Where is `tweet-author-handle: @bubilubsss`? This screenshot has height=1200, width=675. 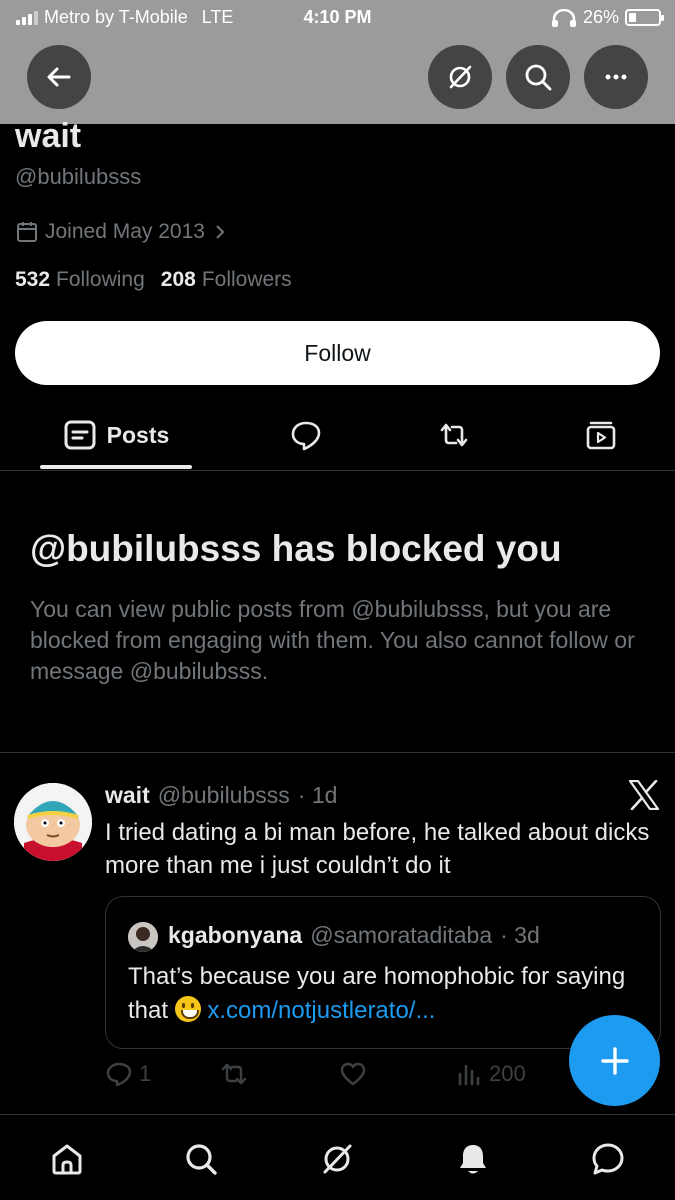
tweet-author-handle: @bubilubsss is located at coordinates (224, 795).